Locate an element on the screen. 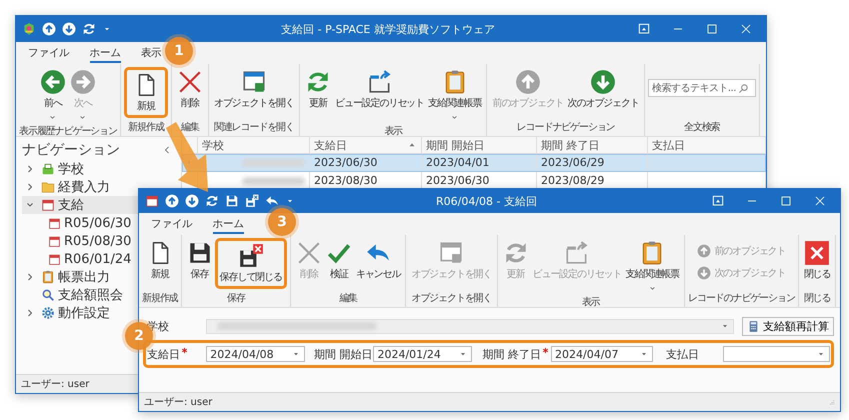 Image resolution: width=849 pixels, height=420 pixels. tree-item: 支給額照会 is located at coordinates (80, 295).